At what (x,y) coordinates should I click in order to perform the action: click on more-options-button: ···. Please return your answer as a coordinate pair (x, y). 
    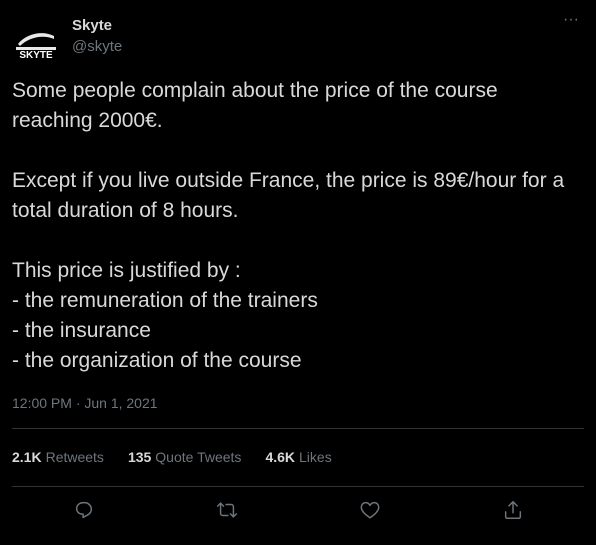
    Looking at the image, I should click on (571, 20).